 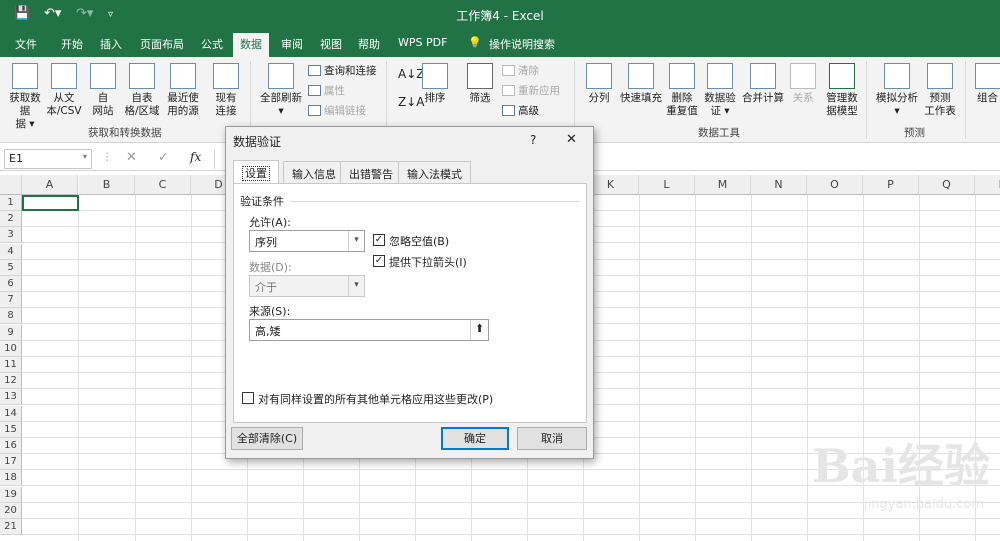 What do you see at coordinates (331, 44) in the screenshot?
I see `tab-view: 视图` at bounding box center [331, 44].